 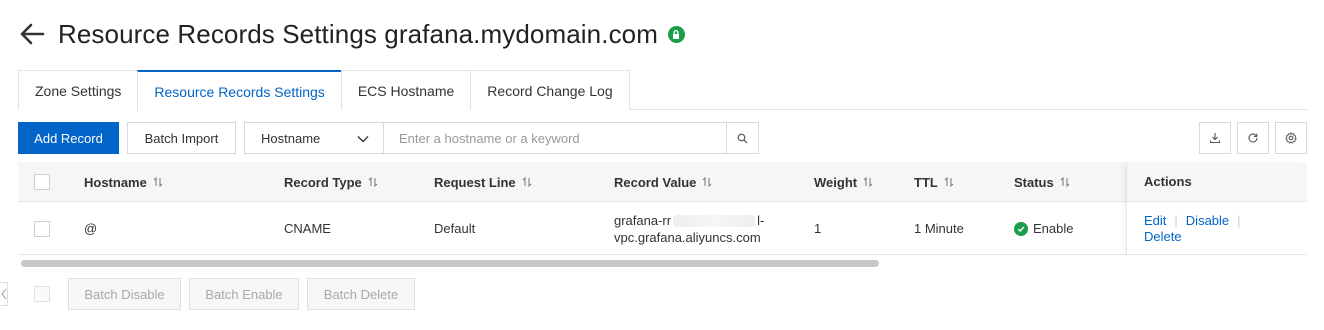 What do you see at coordinates (939, 228) in the screenshot?
I see `cell-ttl: 1 Minute` at bounding box center [939, 228].